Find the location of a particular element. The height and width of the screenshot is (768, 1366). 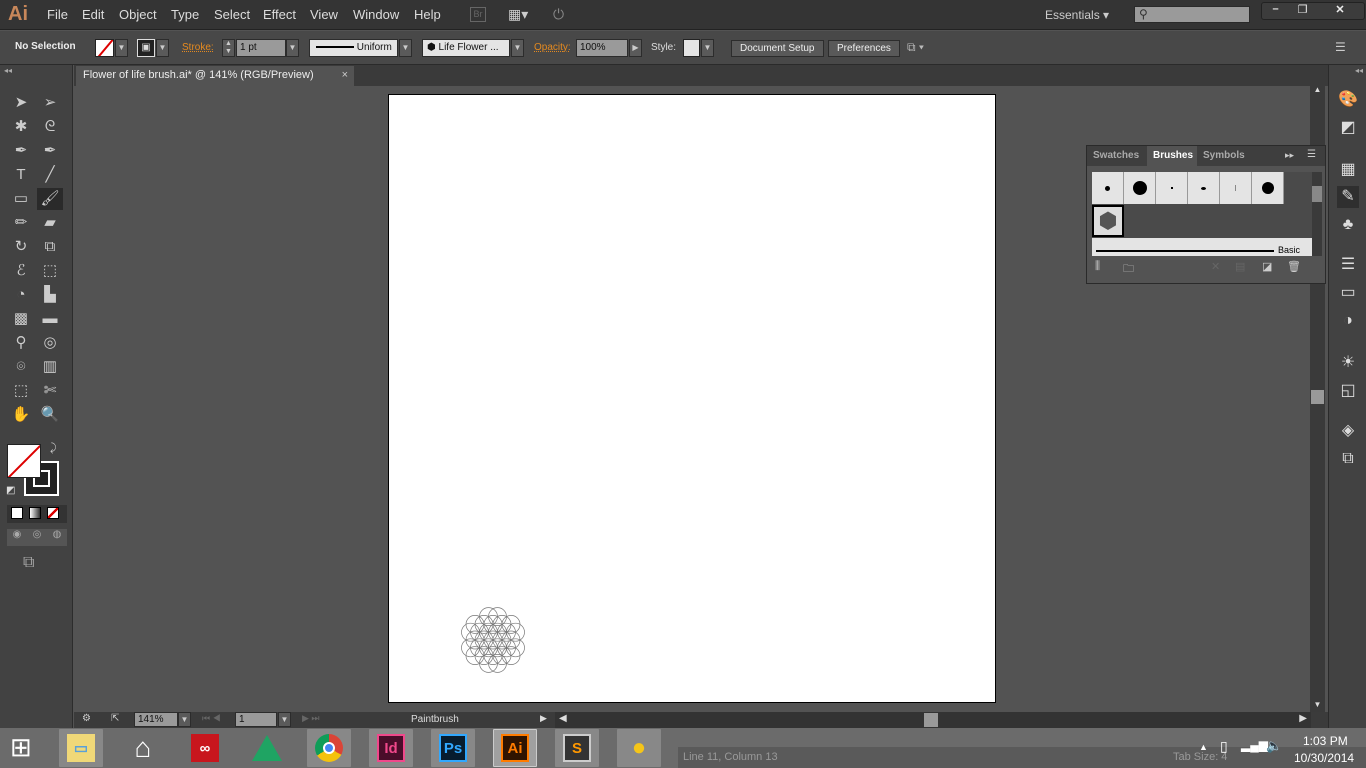

symbol-sprayer-tool-icon: ⌾ is located at coordinates (21, 367).